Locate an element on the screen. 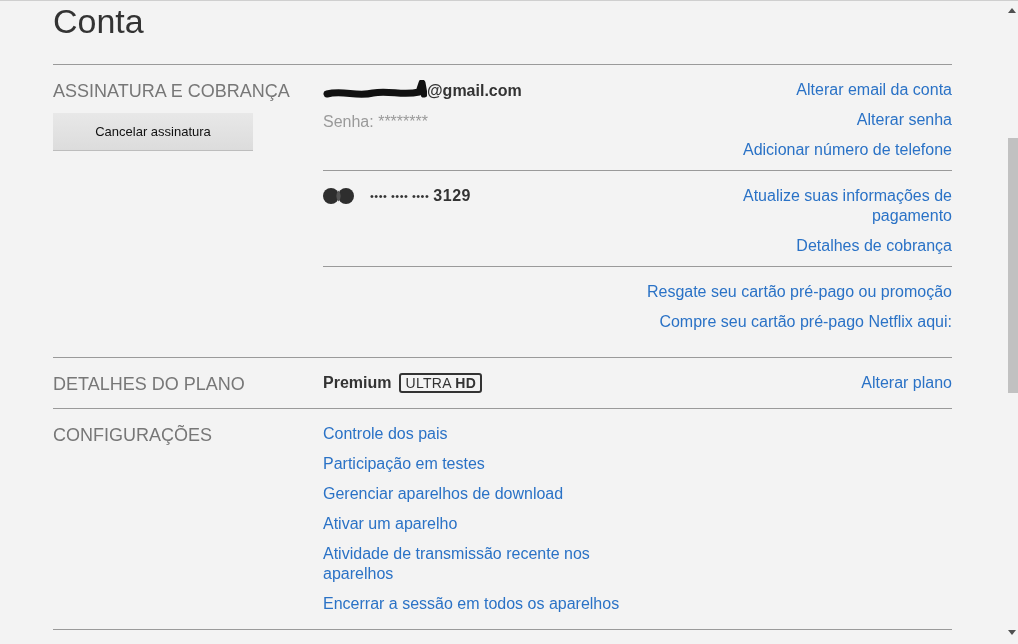 The width and height of the screenshot is (1018, 644). settings-link: Encerrar a sessão em todos os aparelhos is located at coordinates (471, 604).